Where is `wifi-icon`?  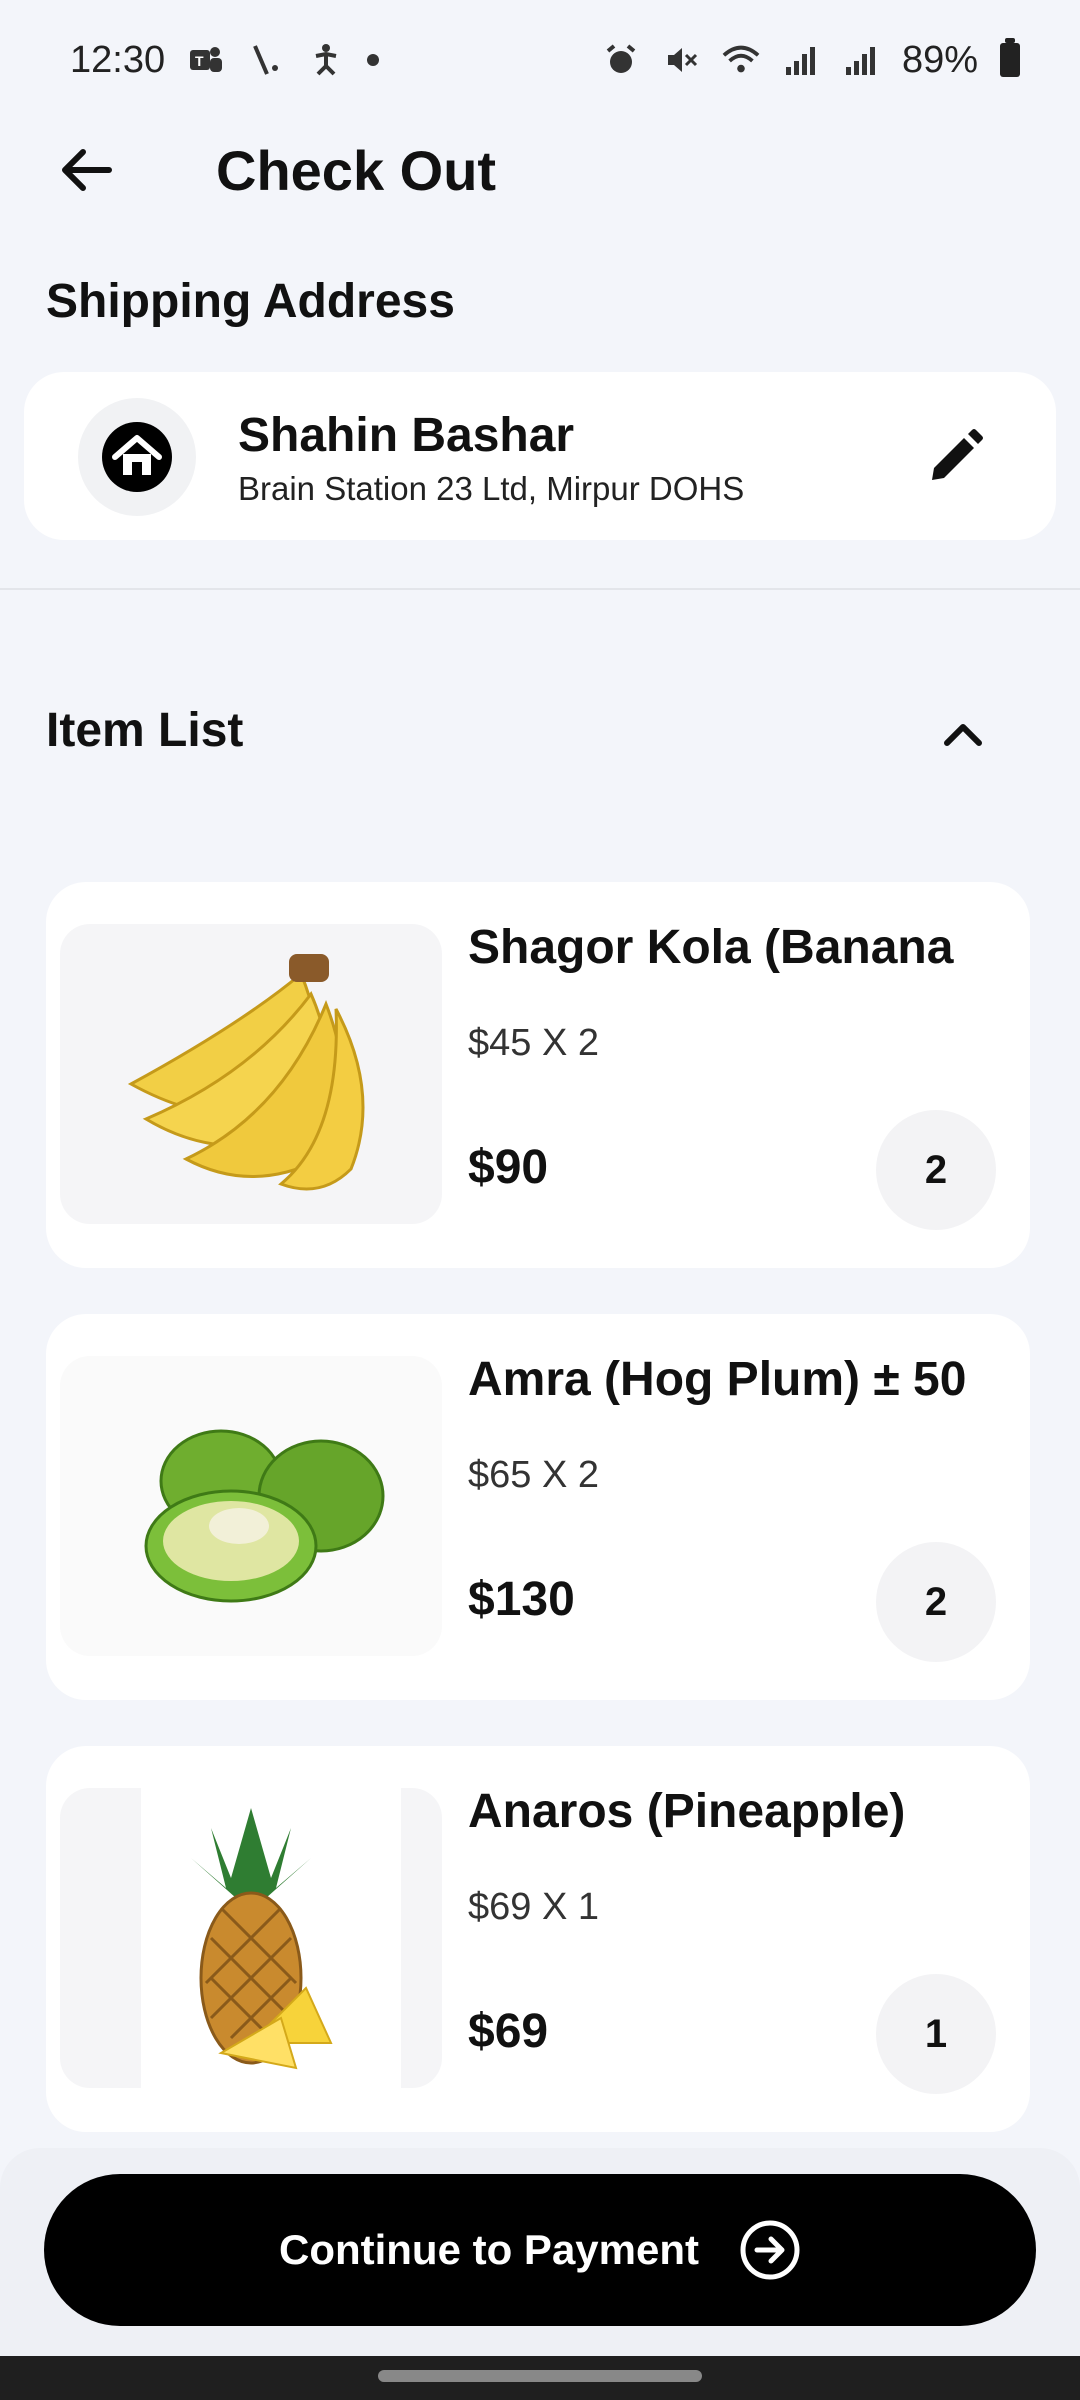 wifi-icon is located at coordinates (741, 60).